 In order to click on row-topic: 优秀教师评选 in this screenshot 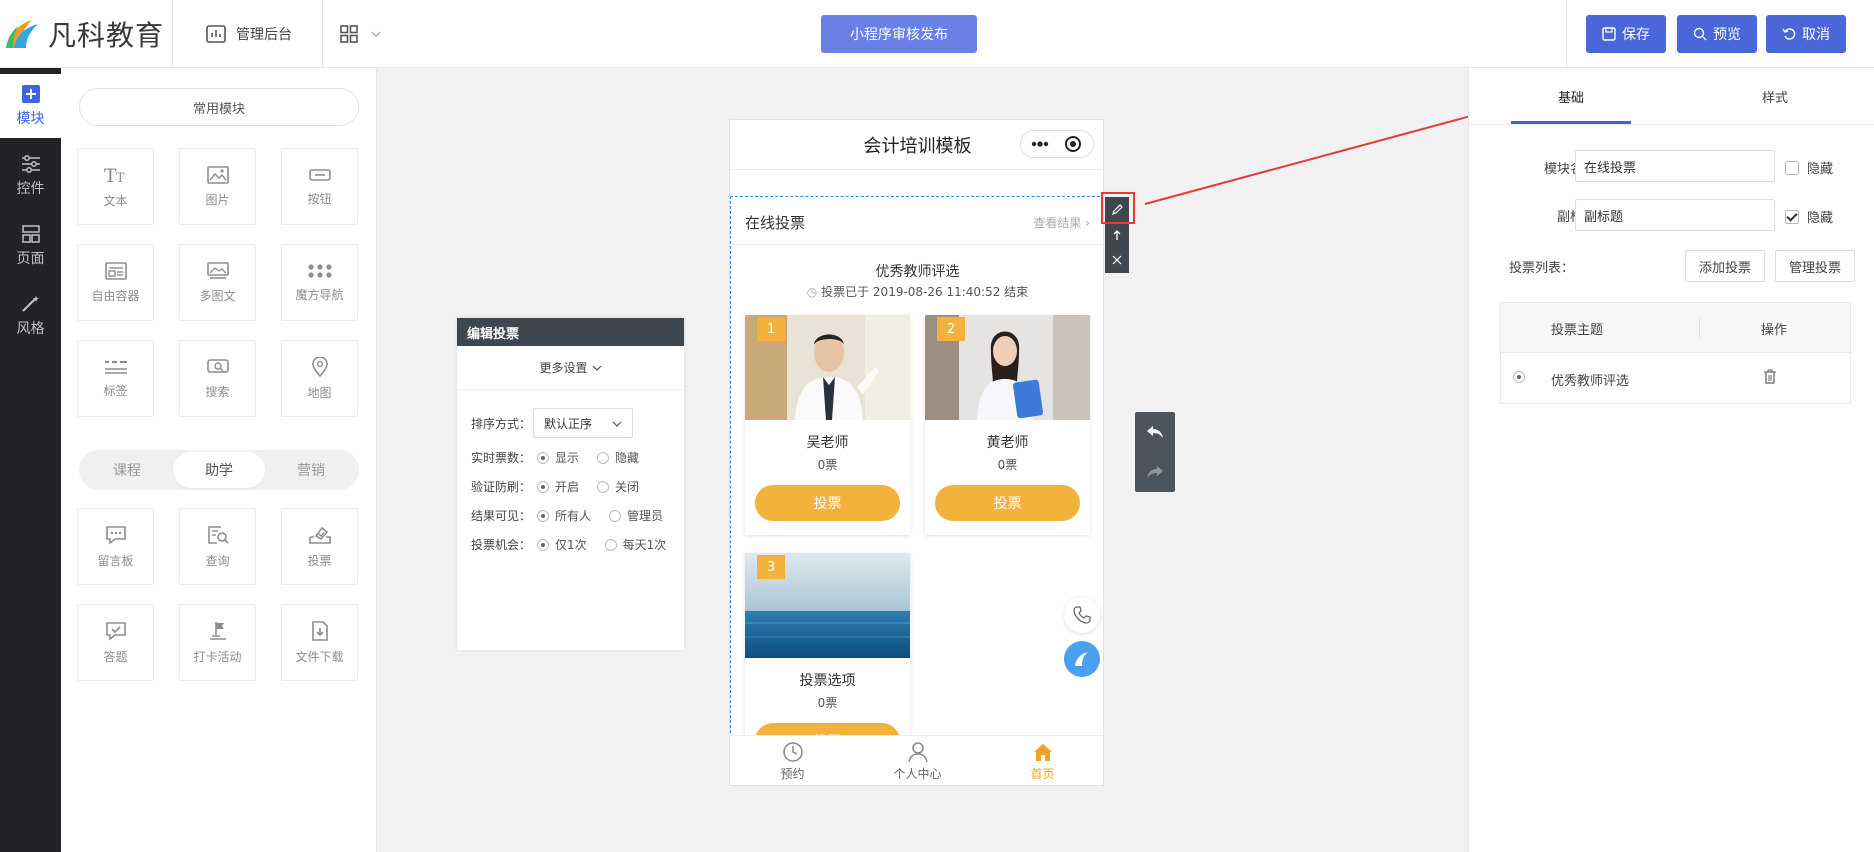, I will do `click(1590, 381)`.